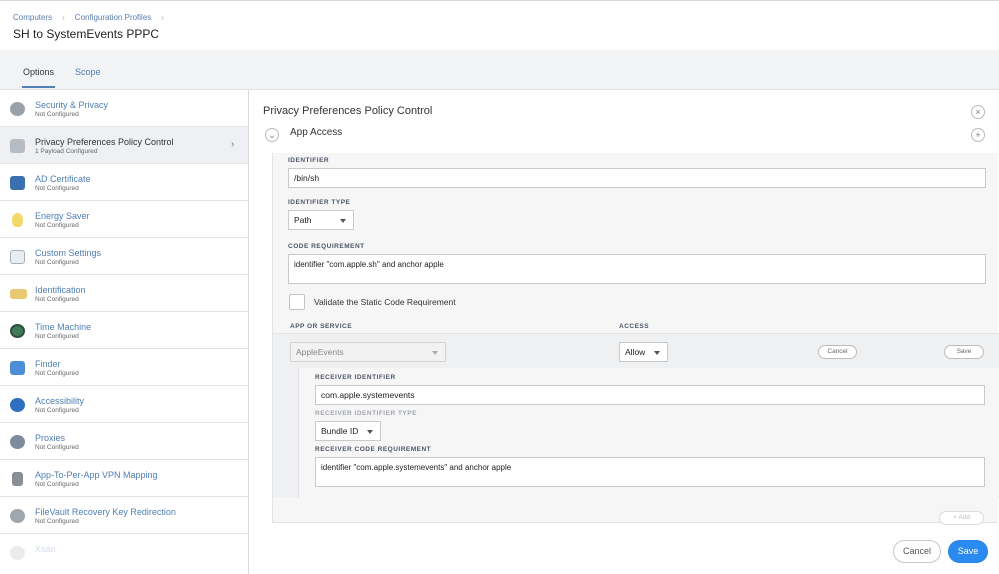 The height and width of the screenshot is (574, 999). What do you see at coordinates (32, 17) in the screenshot?
I see `breadcrumb-computers: Computers` at bounding box center [32, 17].